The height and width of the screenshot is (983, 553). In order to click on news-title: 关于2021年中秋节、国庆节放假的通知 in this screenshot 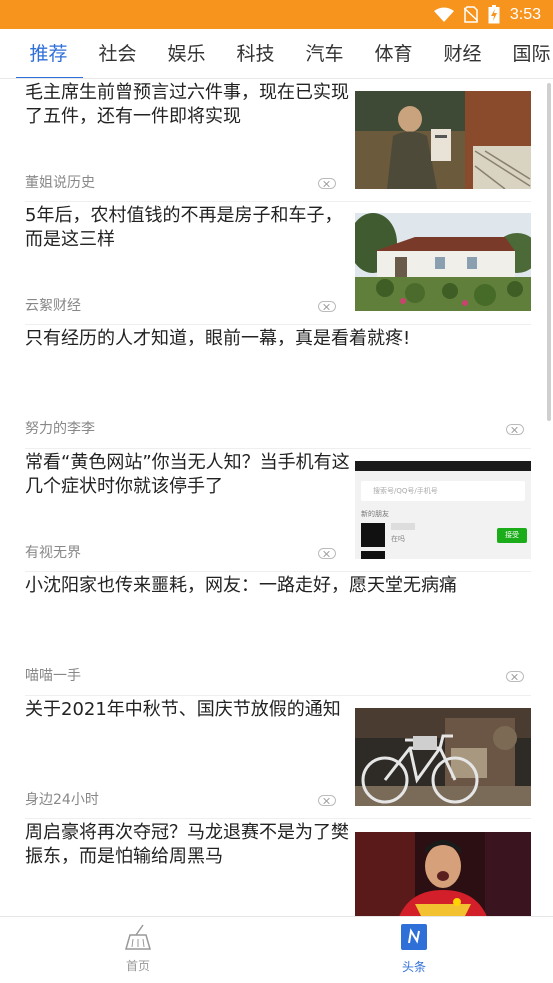, I will do `click(190, 710)`.